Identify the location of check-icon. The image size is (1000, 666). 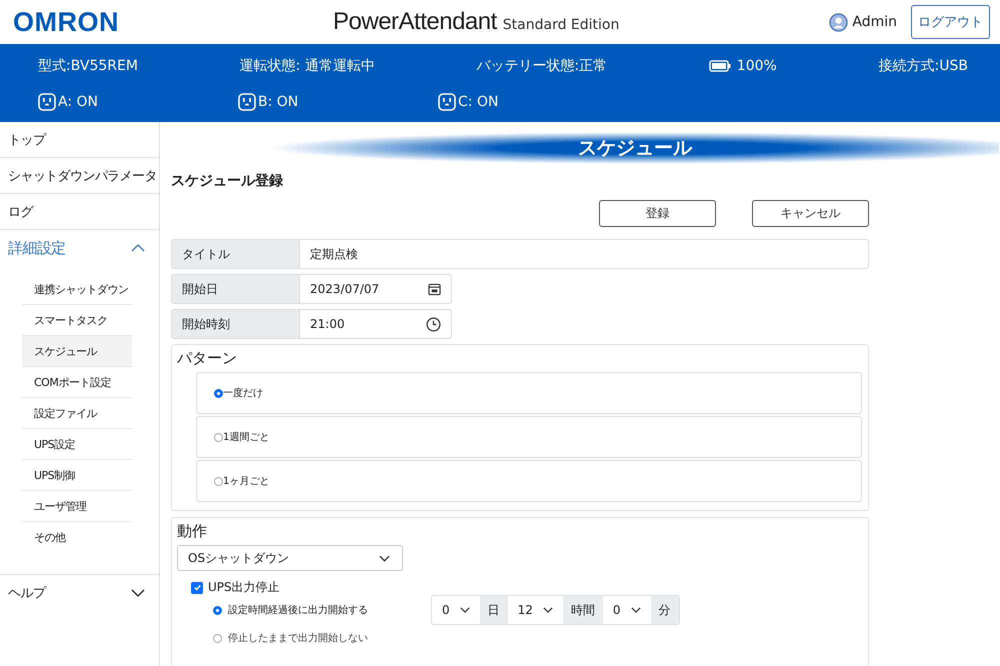
(197, 587).